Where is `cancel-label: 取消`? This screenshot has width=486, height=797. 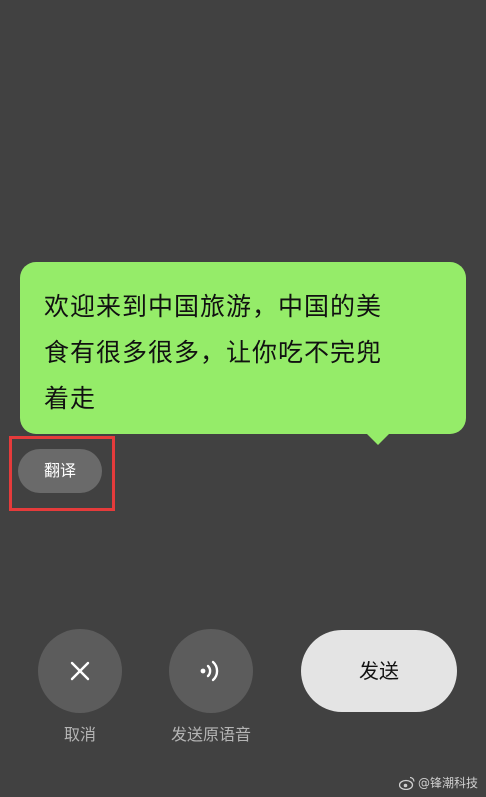 cancel-label: 取消 is located at coordinates (79, 734).